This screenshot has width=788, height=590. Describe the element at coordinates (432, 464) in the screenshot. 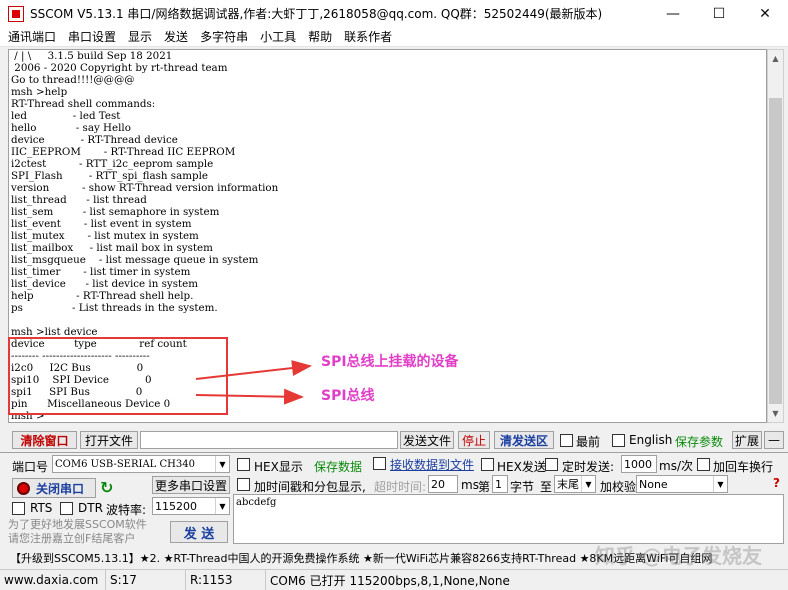

I see `recv-to-file-label: 接收数据到文件` at that location.